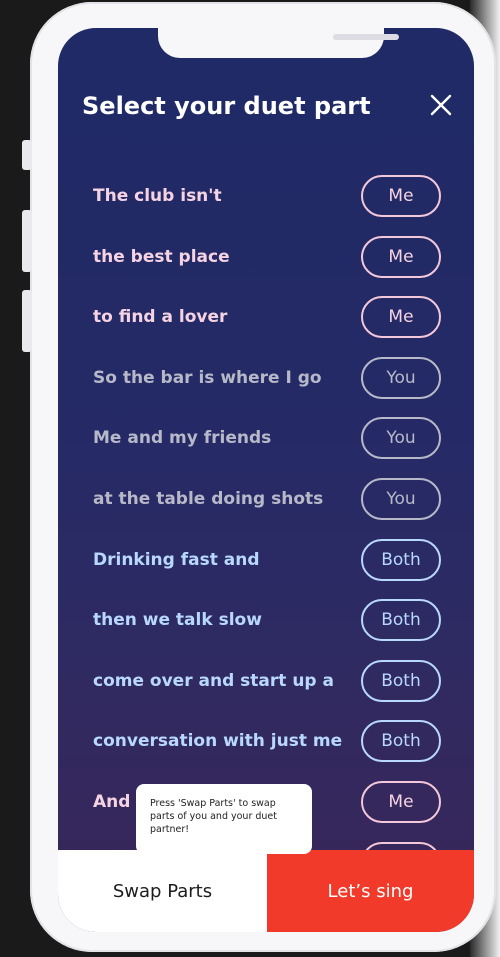 This screenshot has height=957, width=500. Describe the element at coordinates (157, 196) in the screenshot. I see `lyric-line-text: The club isn't` at that location.